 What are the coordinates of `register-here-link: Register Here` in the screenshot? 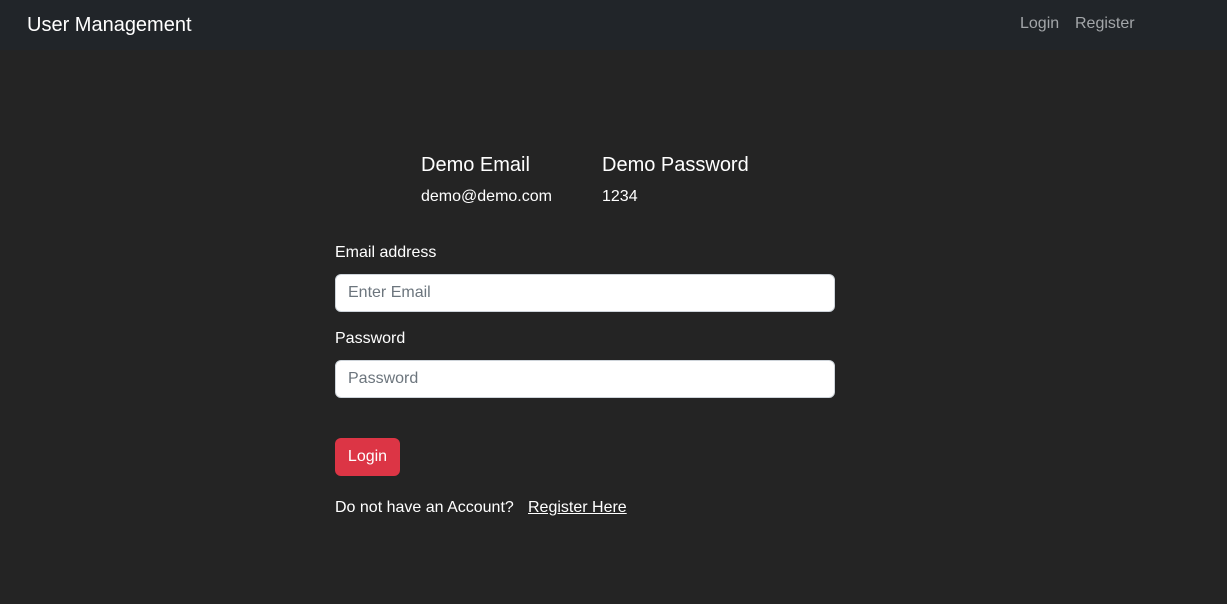 It's located at (577, 508).